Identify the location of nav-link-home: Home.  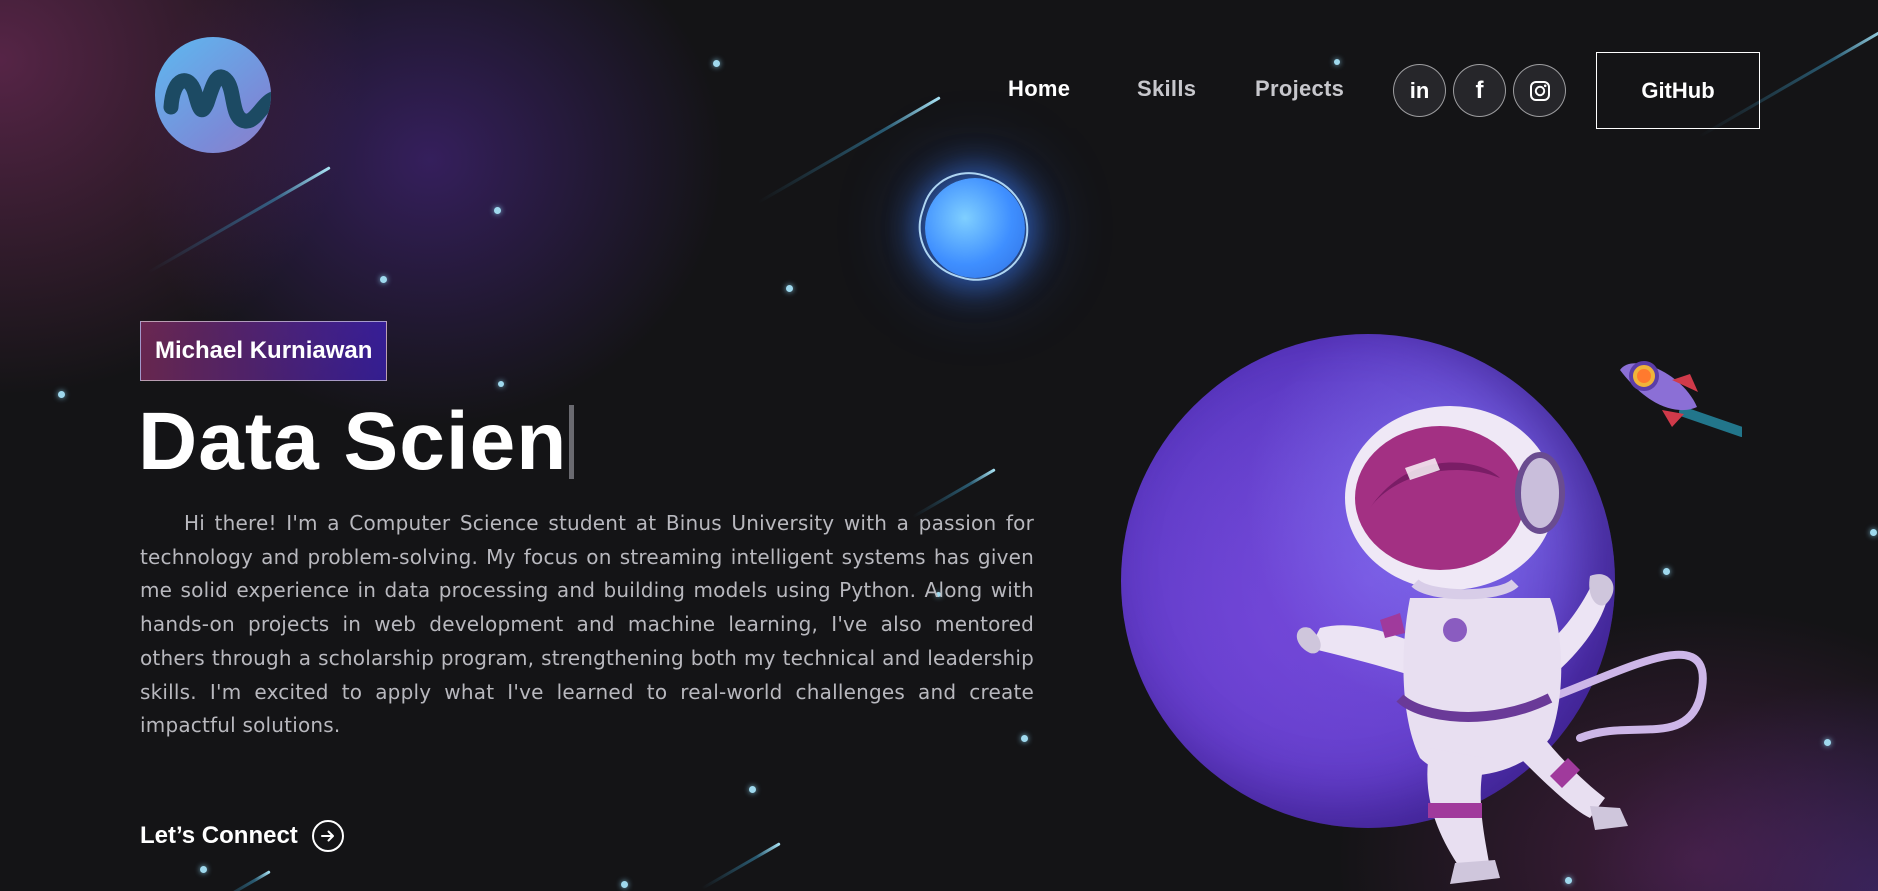
(1039, 89).